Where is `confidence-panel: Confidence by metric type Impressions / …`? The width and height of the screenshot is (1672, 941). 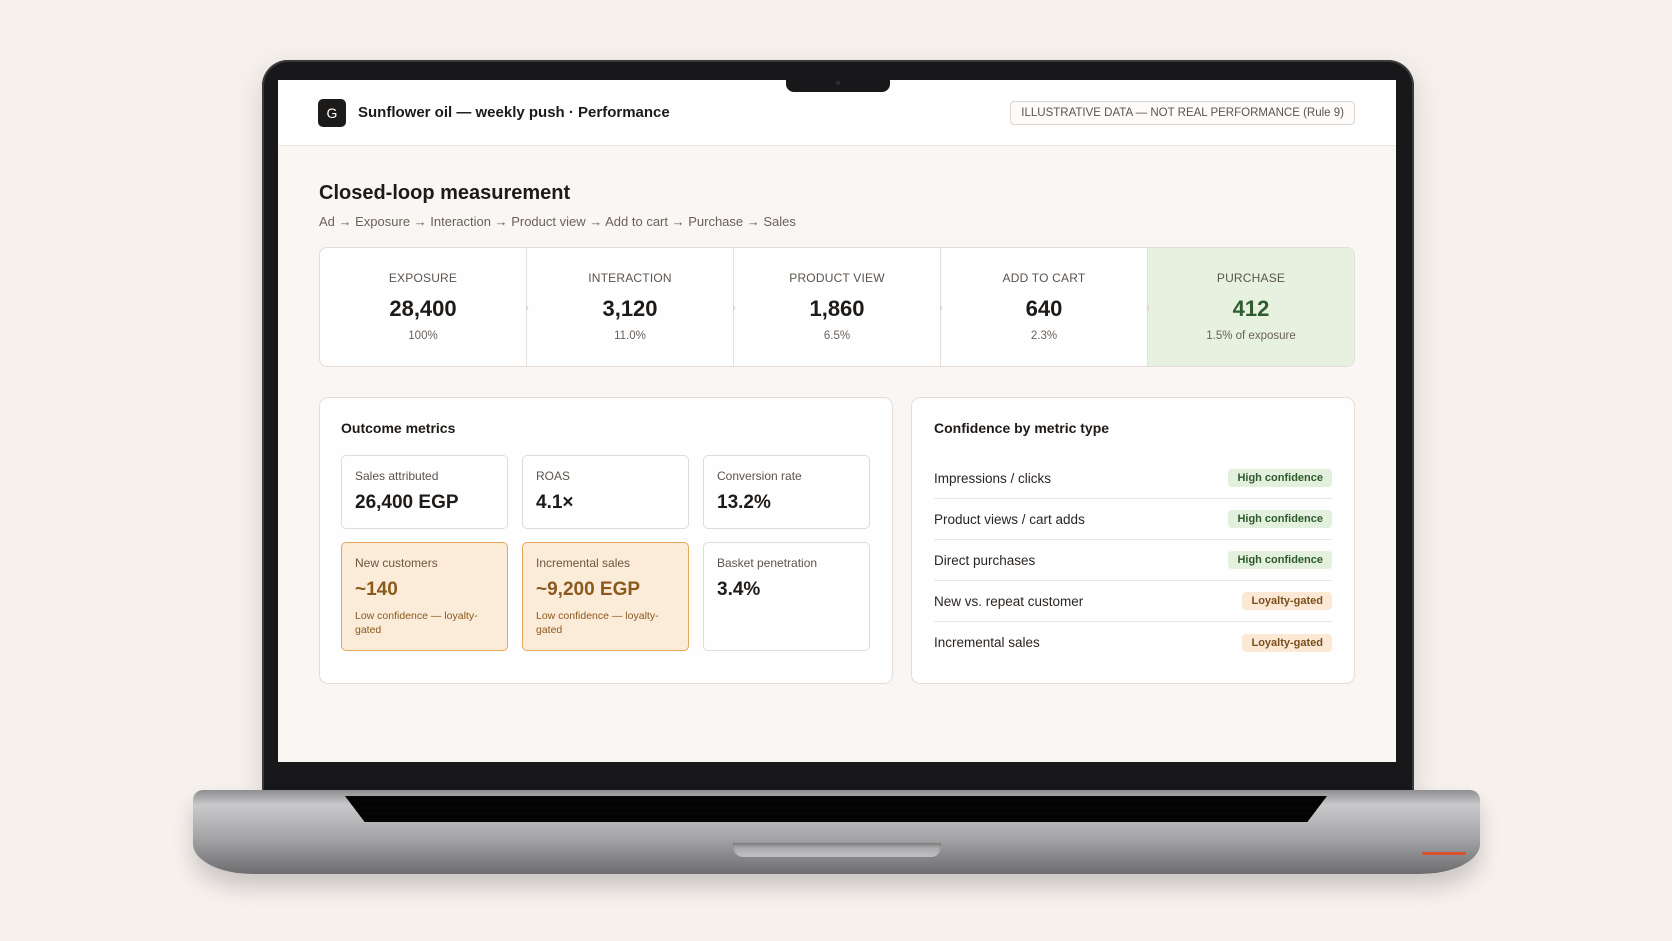 confidence-panel: Confidence by metric type Impressions / … is located at coordinates (1133, 540).